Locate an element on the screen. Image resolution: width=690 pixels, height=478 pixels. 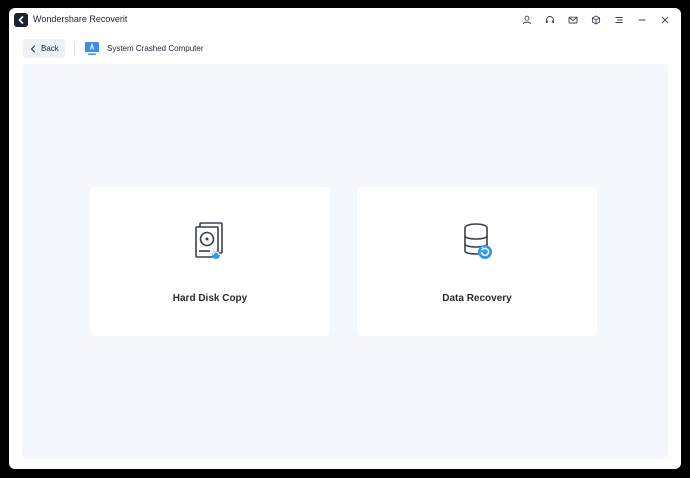
app-logo-icon is located at coordinates (21, 20).